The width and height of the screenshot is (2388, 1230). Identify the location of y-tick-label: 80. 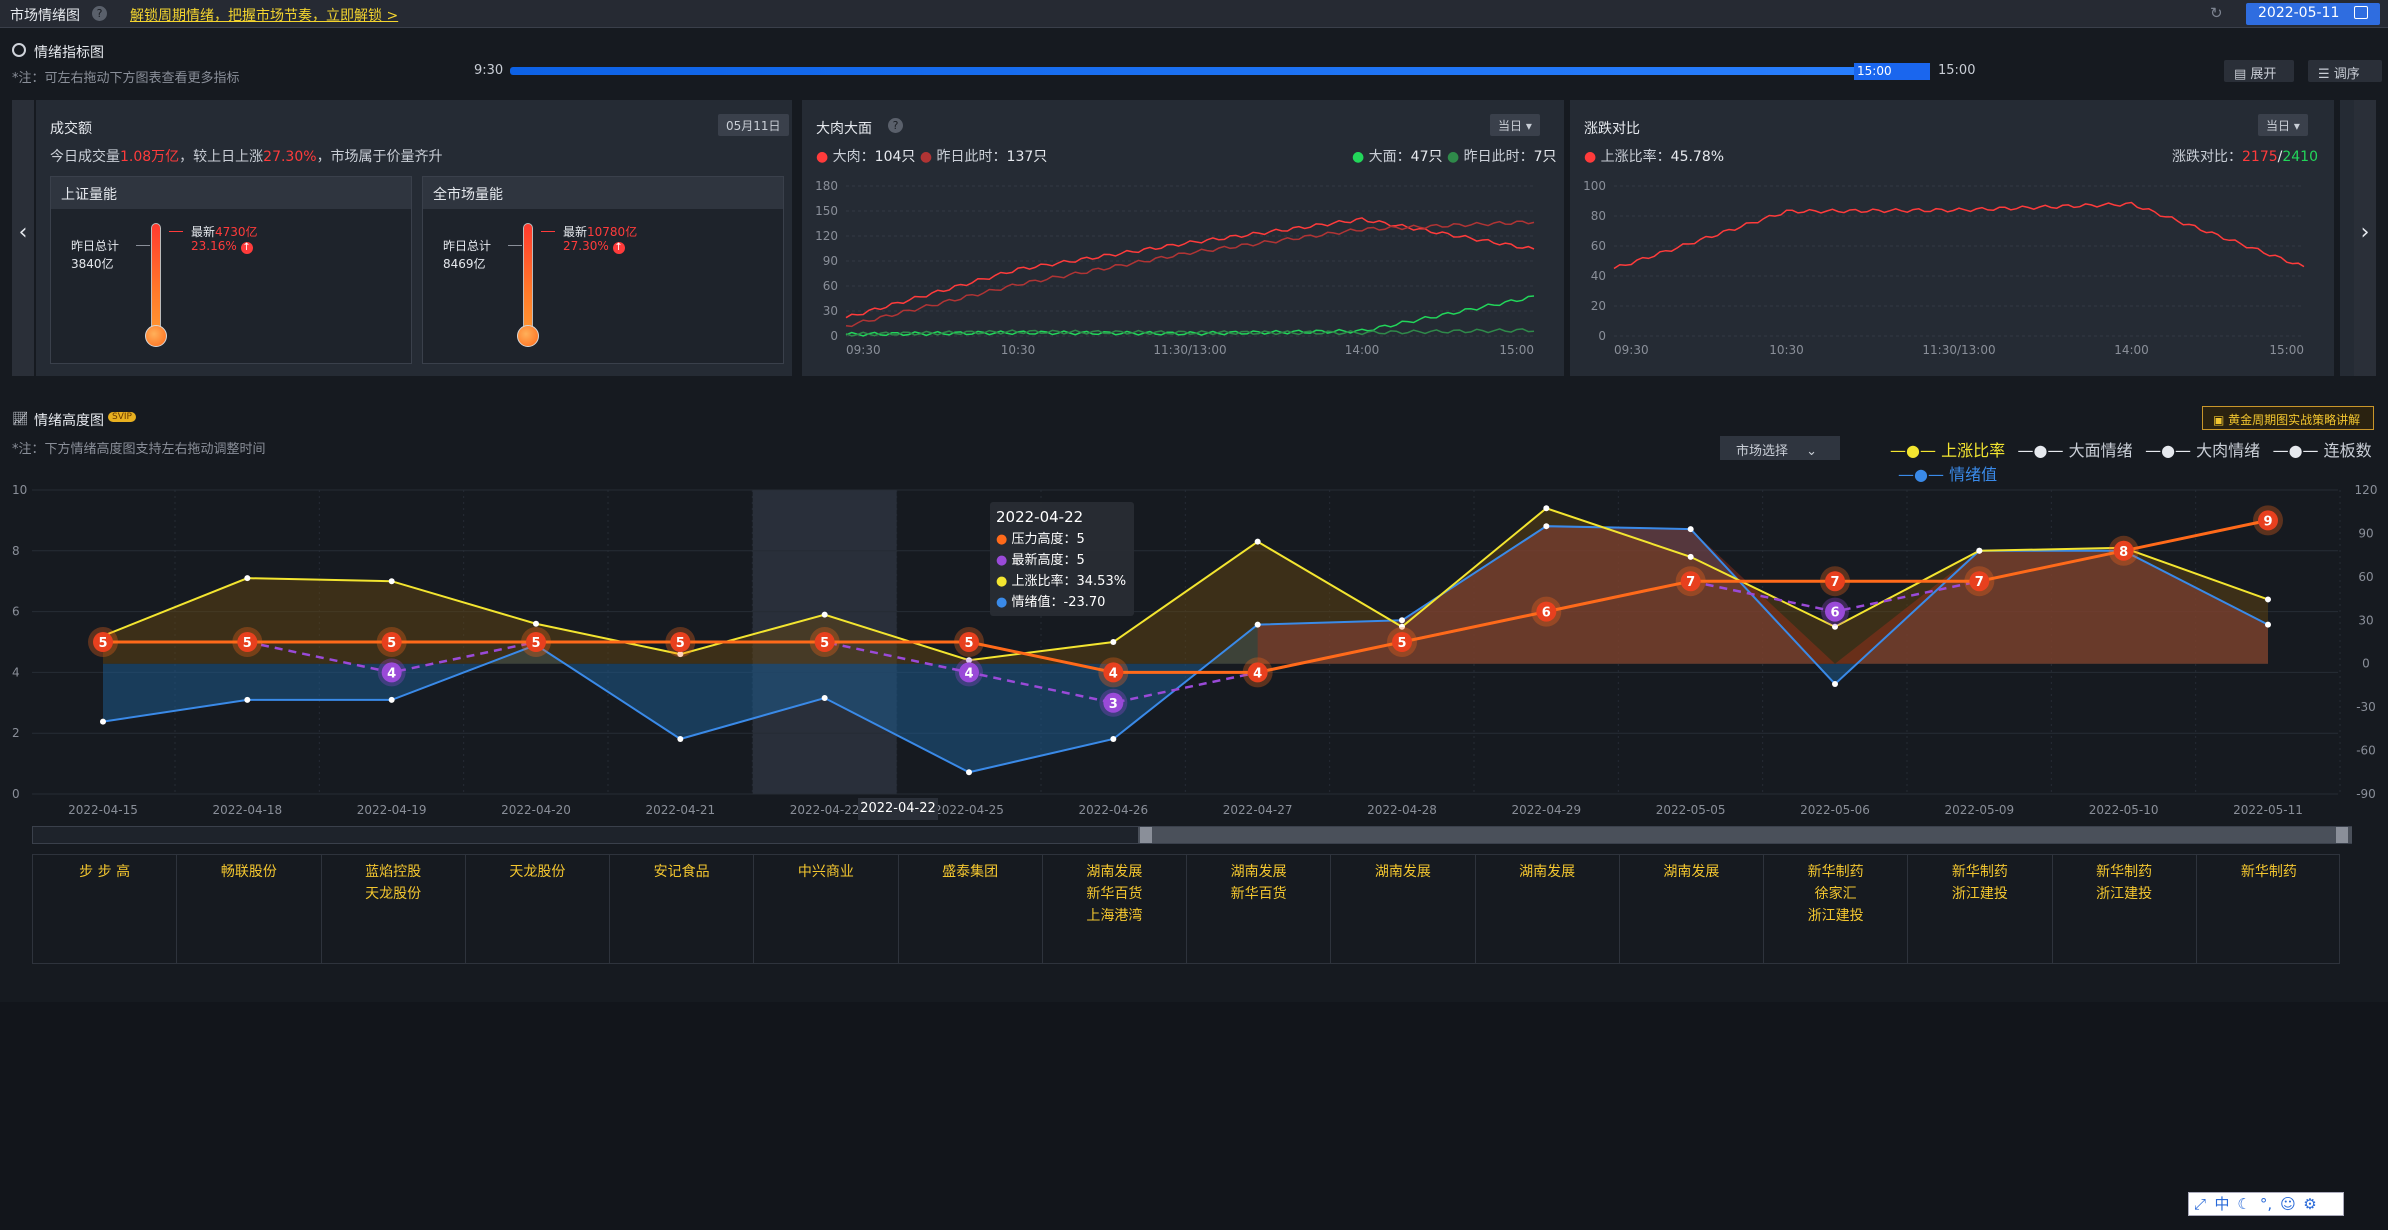
(1598, 216).